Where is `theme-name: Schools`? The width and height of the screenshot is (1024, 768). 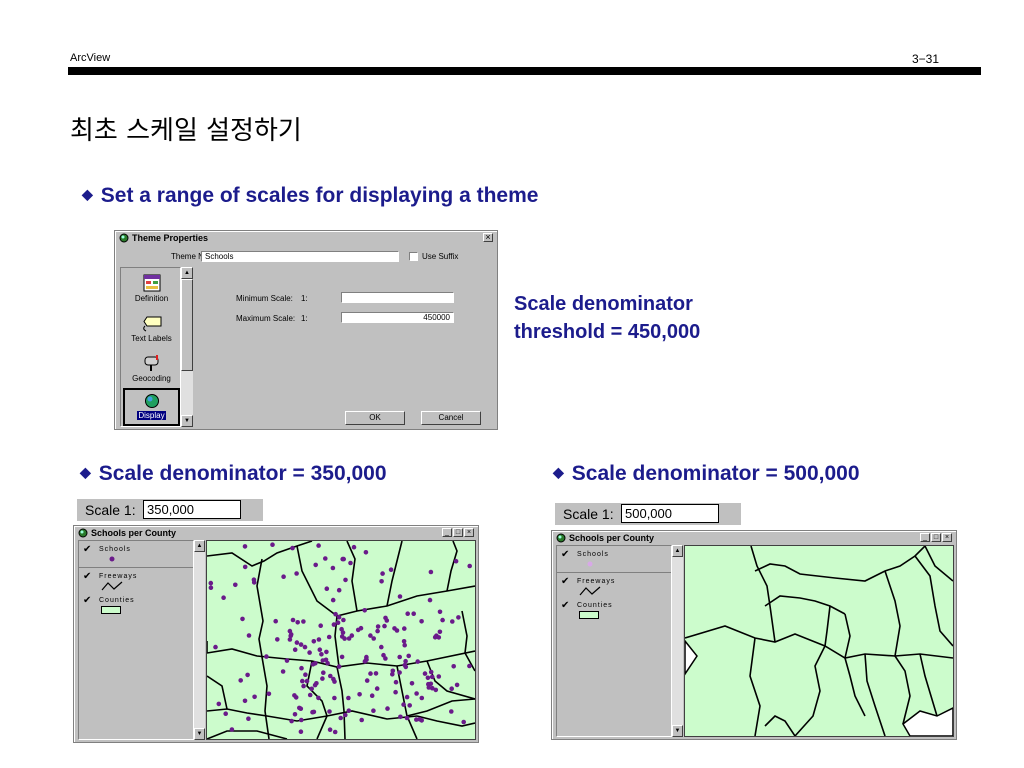
theme-name: Schools is located at coordinates (593, 554).